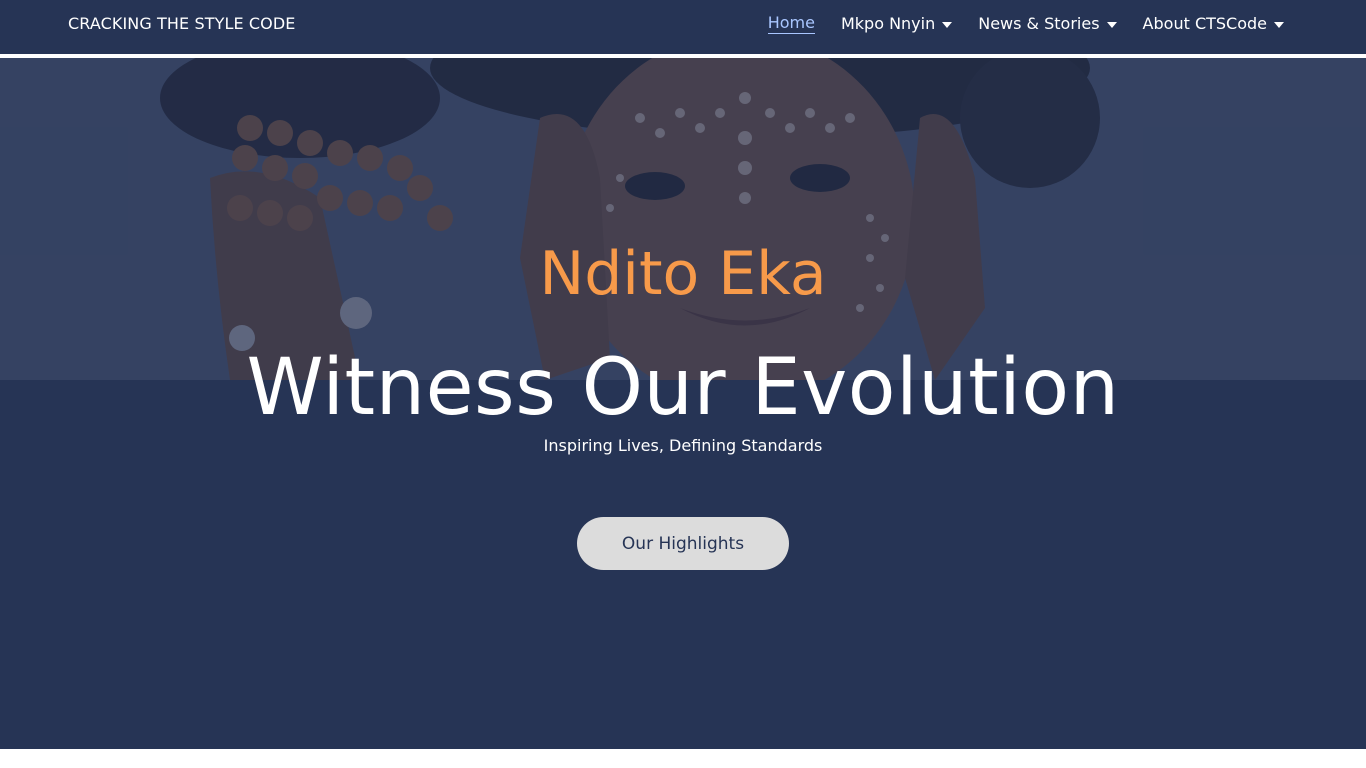  I want to click on nav-item-news-stories: News & Stories, so click(1047, 23).